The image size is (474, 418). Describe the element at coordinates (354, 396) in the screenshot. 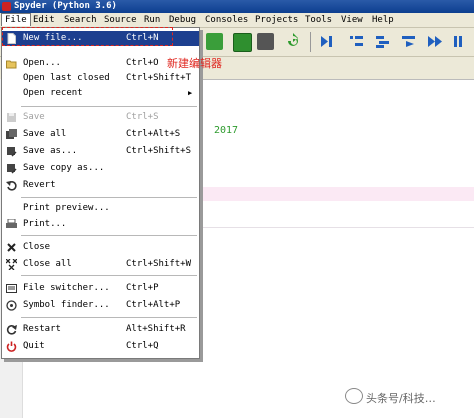

I see `watermark-logo-icon` at that location.